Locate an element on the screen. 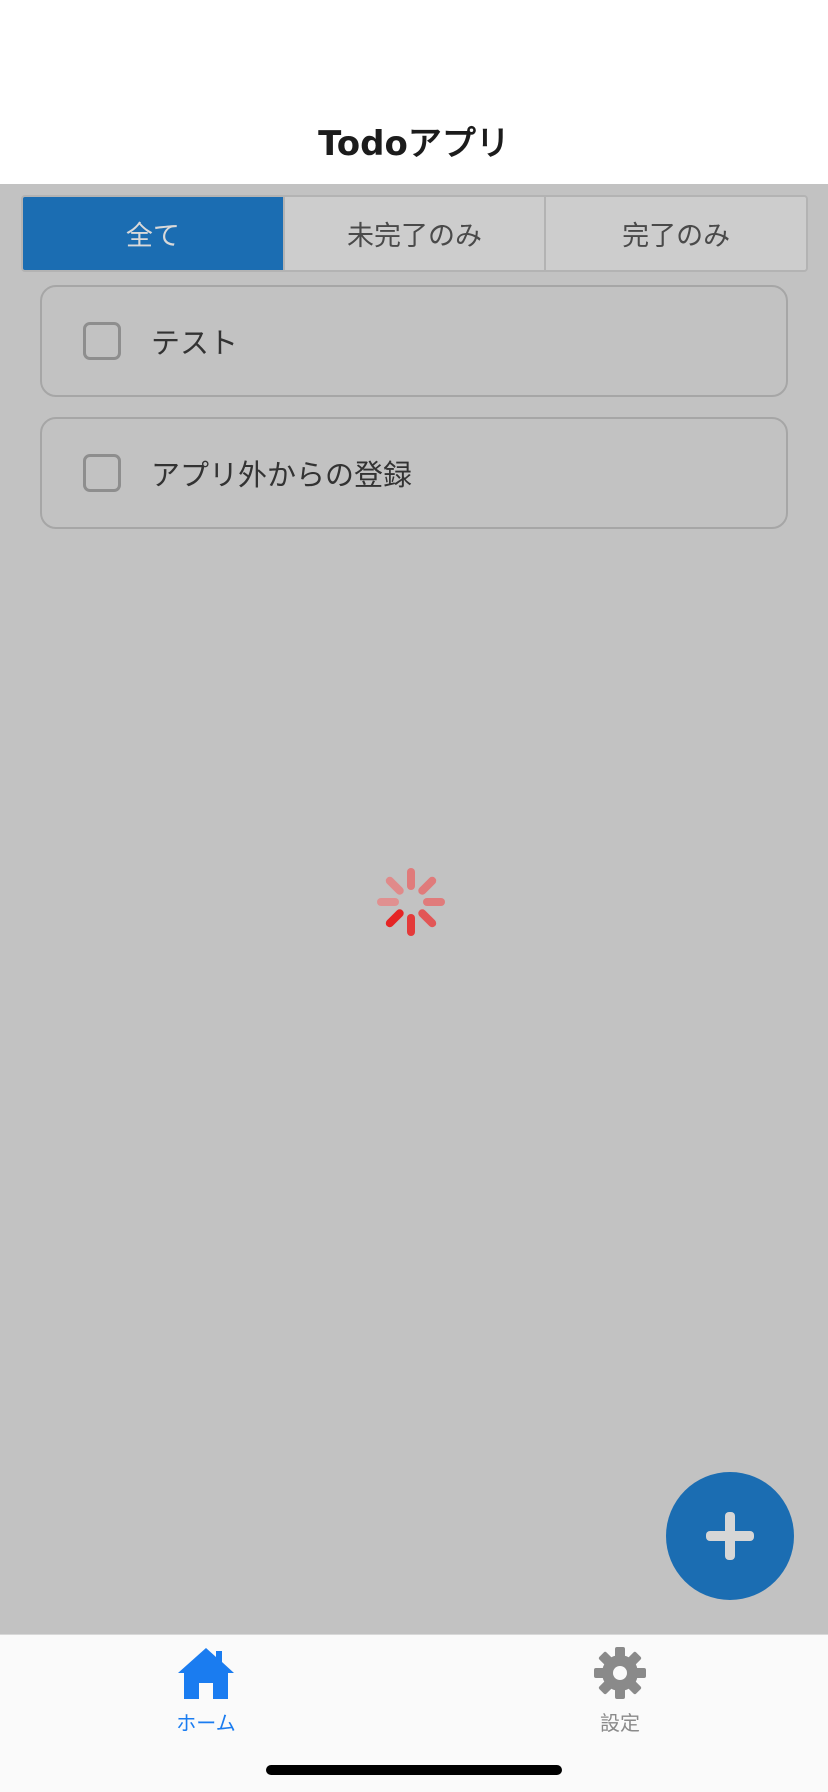  filter-completed-tab: 完了のみ is located at coordinates (676, 233).